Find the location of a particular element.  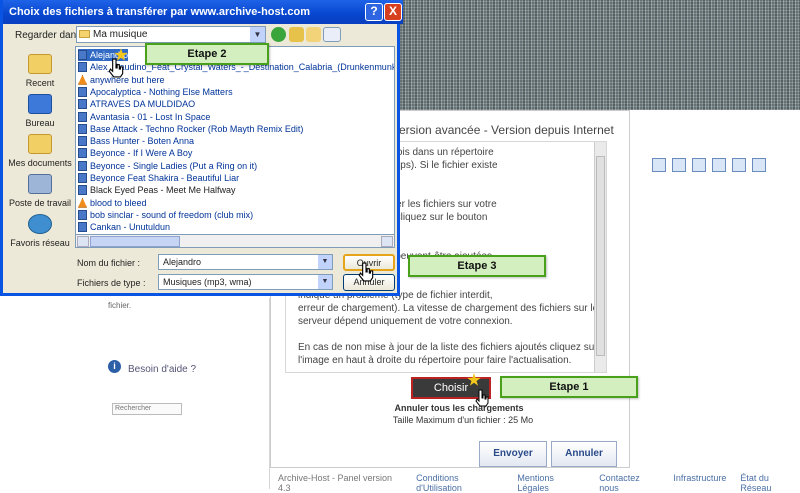

page-left-panel is located at coordinates (135, 393).